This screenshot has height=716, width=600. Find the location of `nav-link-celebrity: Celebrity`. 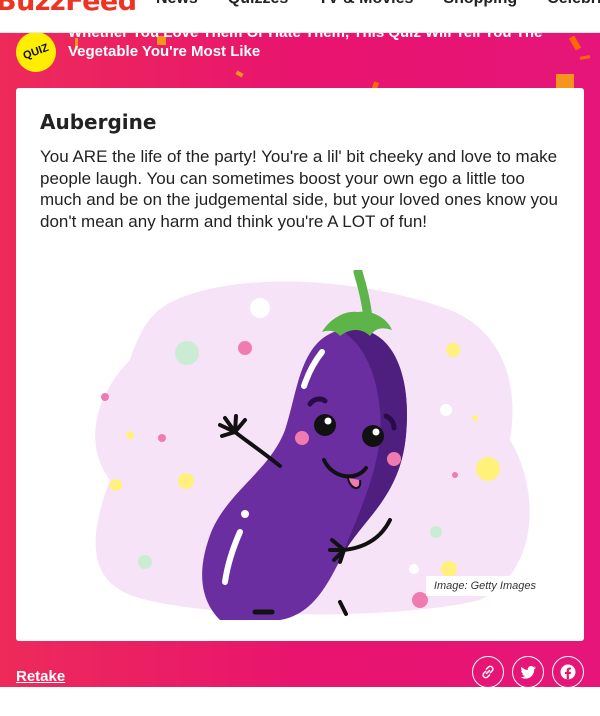

nav-link-celebrity: Celebrity is located at coordinates (573, 4).